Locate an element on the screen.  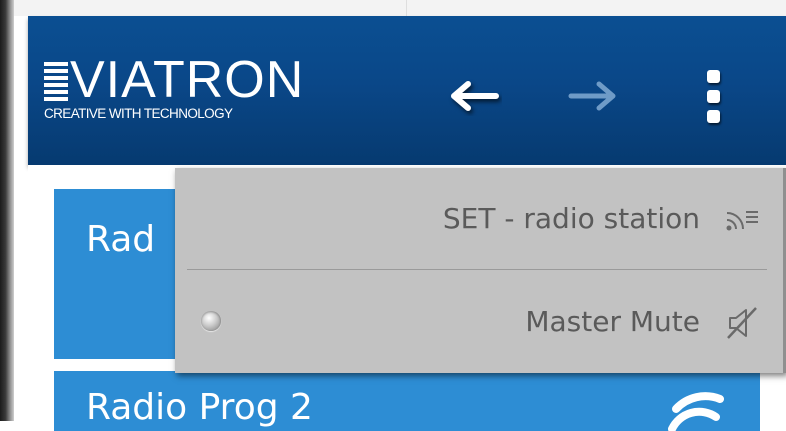
radio-station-icon is located at coordinates (742, 221).